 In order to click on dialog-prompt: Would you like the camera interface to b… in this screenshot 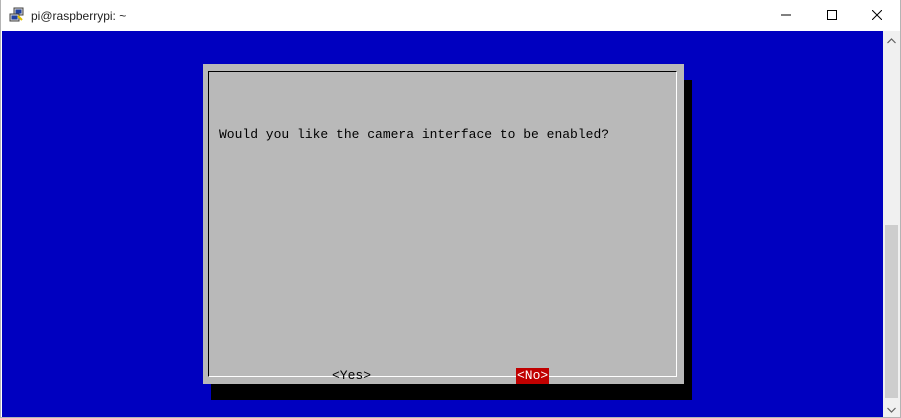, I will do `click(414, 134)`.